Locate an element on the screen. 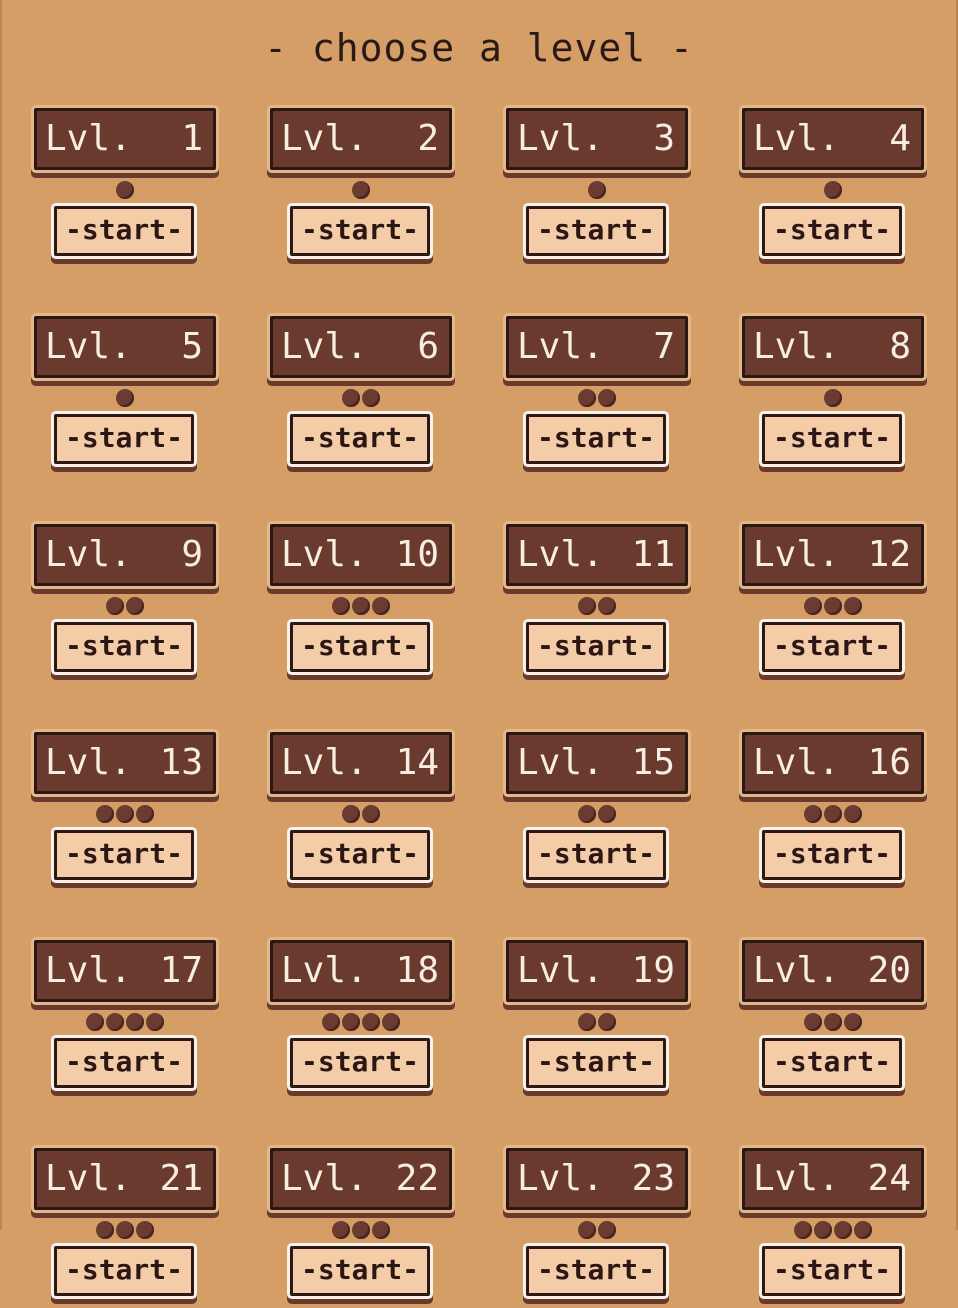 Image resolution: width=958 pixels, height=1308 pixels. level-number: 16 is located at coordinates (889, 762).